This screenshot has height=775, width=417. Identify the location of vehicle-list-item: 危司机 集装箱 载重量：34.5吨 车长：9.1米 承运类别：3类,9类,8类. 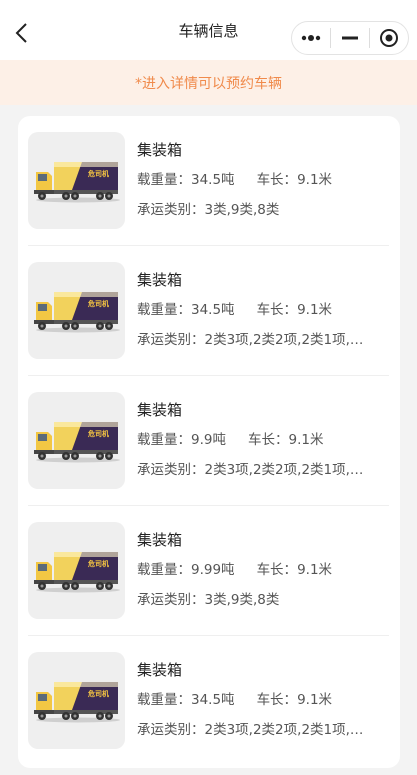
(208, 181).